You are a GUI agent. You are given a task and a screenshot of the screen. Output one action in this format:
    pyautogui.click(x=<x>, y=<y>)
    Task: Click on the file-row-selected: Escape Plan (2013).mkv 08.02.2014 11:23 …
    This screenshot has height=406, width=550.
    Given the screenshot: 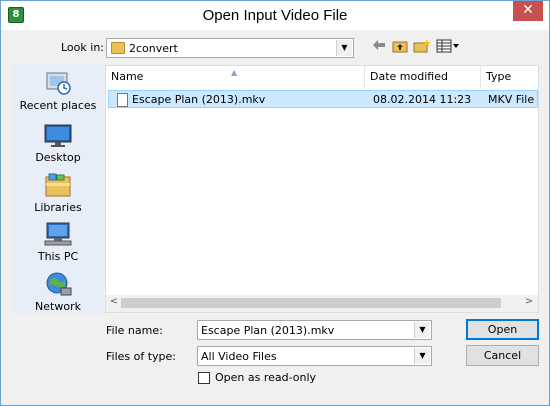 What is the action you would take?
    pyautogui.click(x=323, y=99)
    